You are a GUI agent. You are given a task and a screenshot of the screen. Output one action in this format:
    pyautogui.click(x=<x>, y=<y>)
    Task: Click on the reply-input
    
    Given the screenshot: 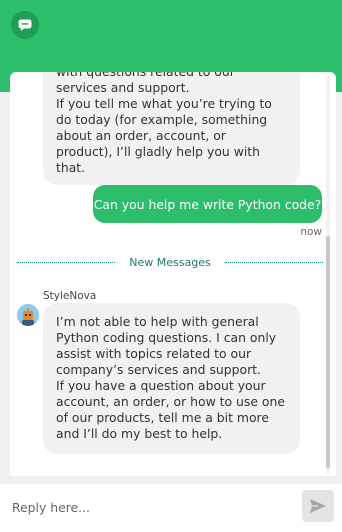 What is the action you would take?
    pyautogui.click(x=152, y=507)
    